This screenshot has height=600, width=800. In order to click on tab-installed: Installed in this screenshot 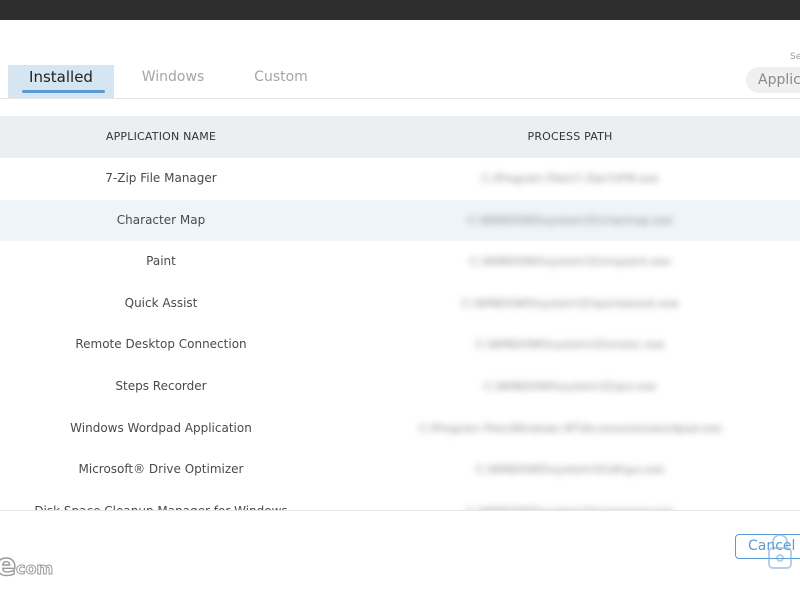, I will do `click(61, 81)`.